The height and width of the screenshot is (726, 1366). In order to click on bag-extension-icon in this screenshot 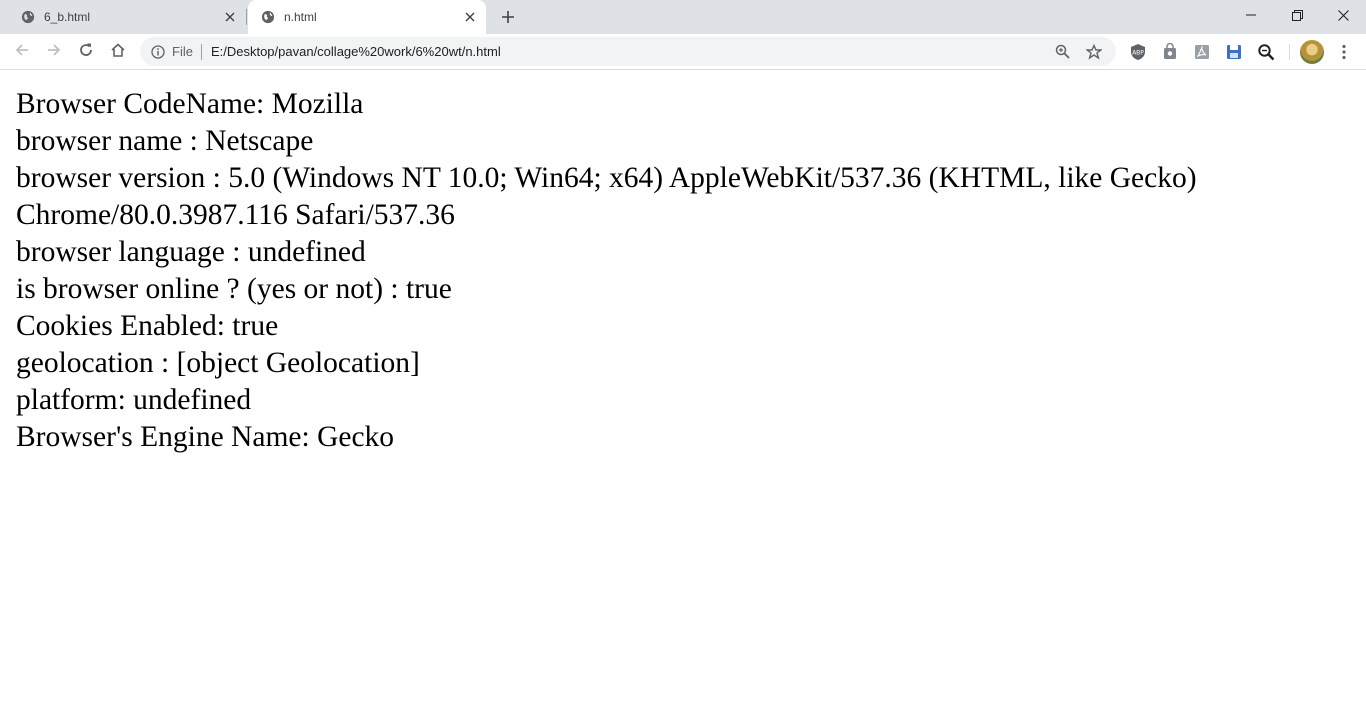, I will do `click(1170, 52)`.